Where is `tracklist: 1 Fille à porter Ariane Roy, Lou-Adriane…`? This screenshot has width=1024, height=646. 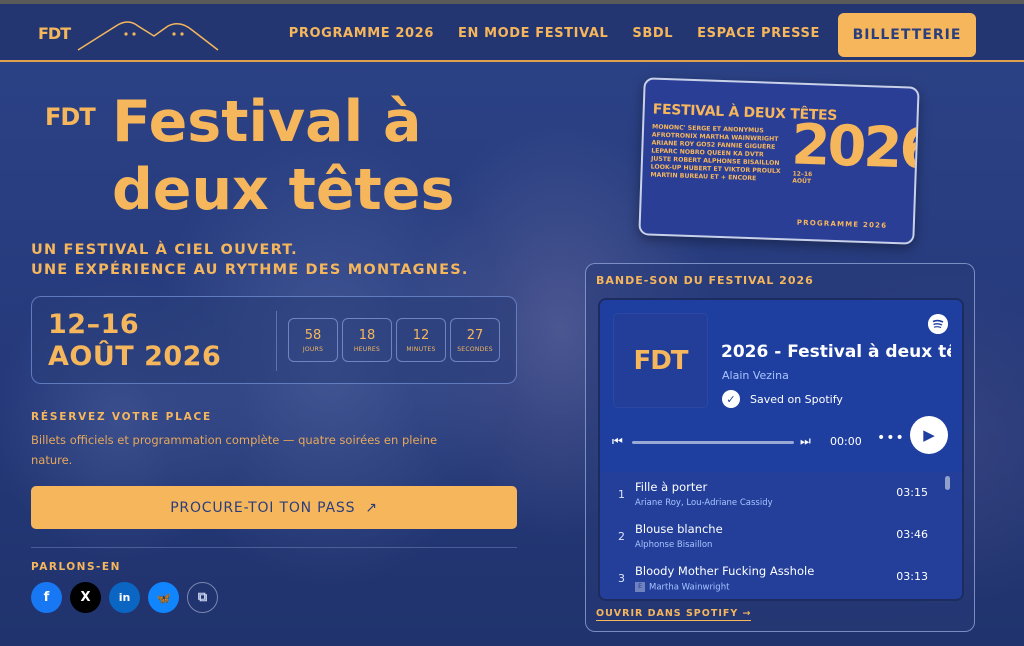 tracklist: 1 Fille à porter Ariane Roy, Lou-Adriane… is located at coordinates (781, 535).